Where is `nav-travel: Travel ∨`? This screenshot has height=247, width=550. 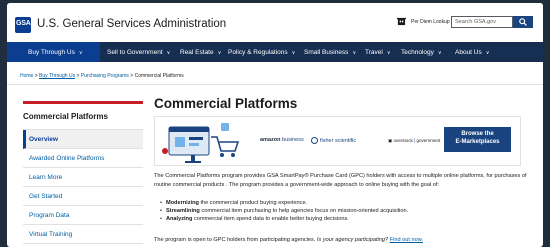 nav-travel: Travel ∨ is located at coordinates (378, 52).